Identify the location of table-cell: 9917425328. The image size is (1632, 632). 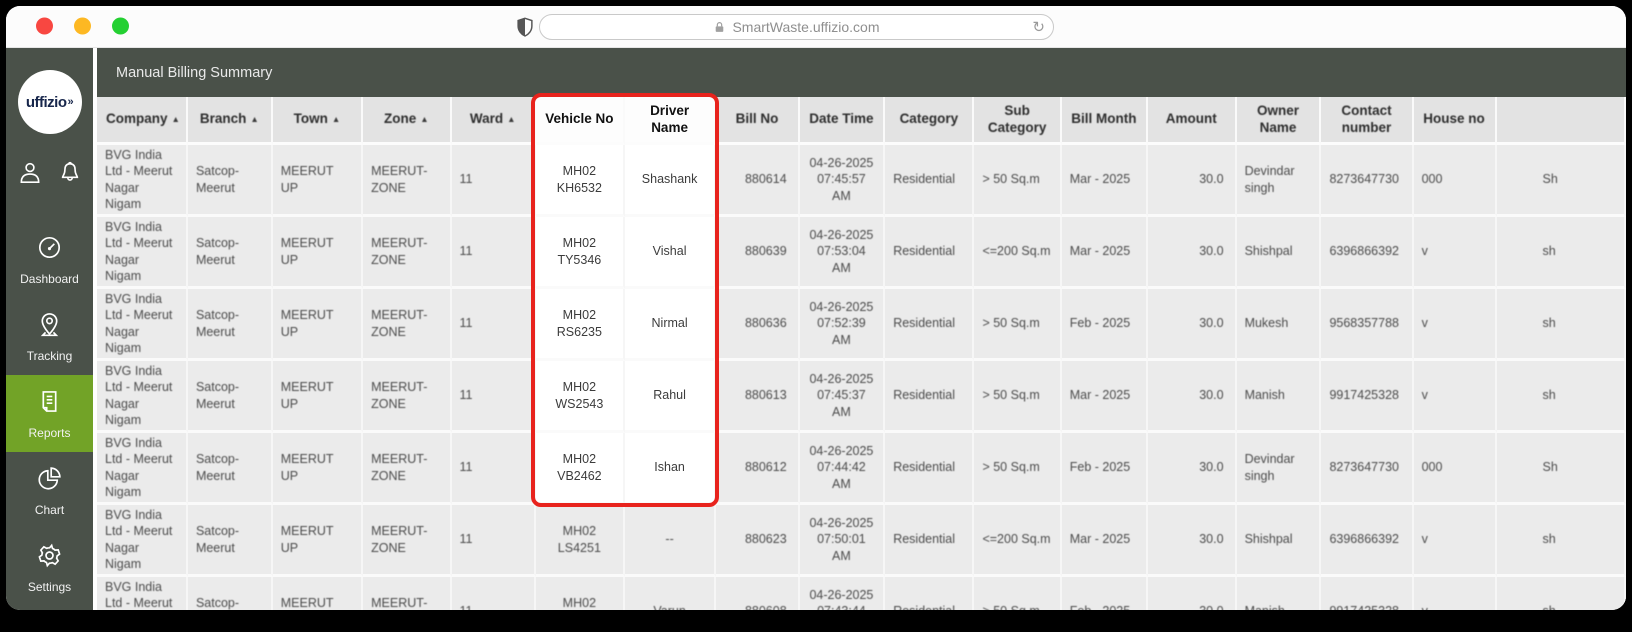
(1367, 593).